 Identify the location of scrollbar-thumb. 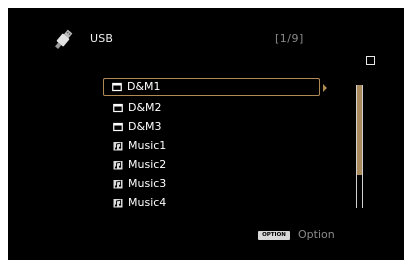
(359, 130).